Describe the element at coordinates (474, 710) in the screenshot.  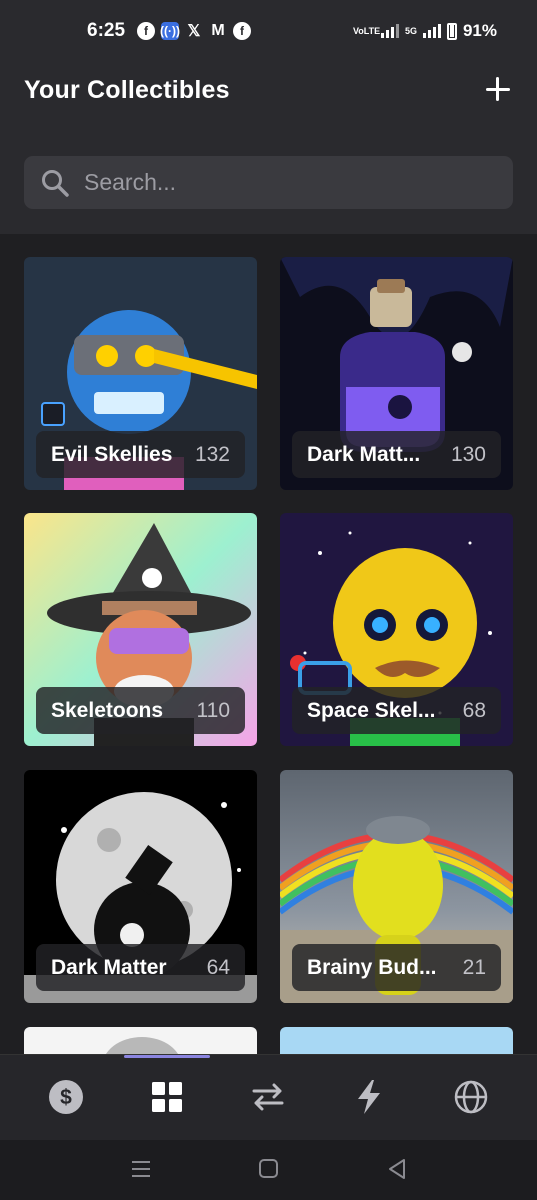
I see `collection-count: 68` at that location.